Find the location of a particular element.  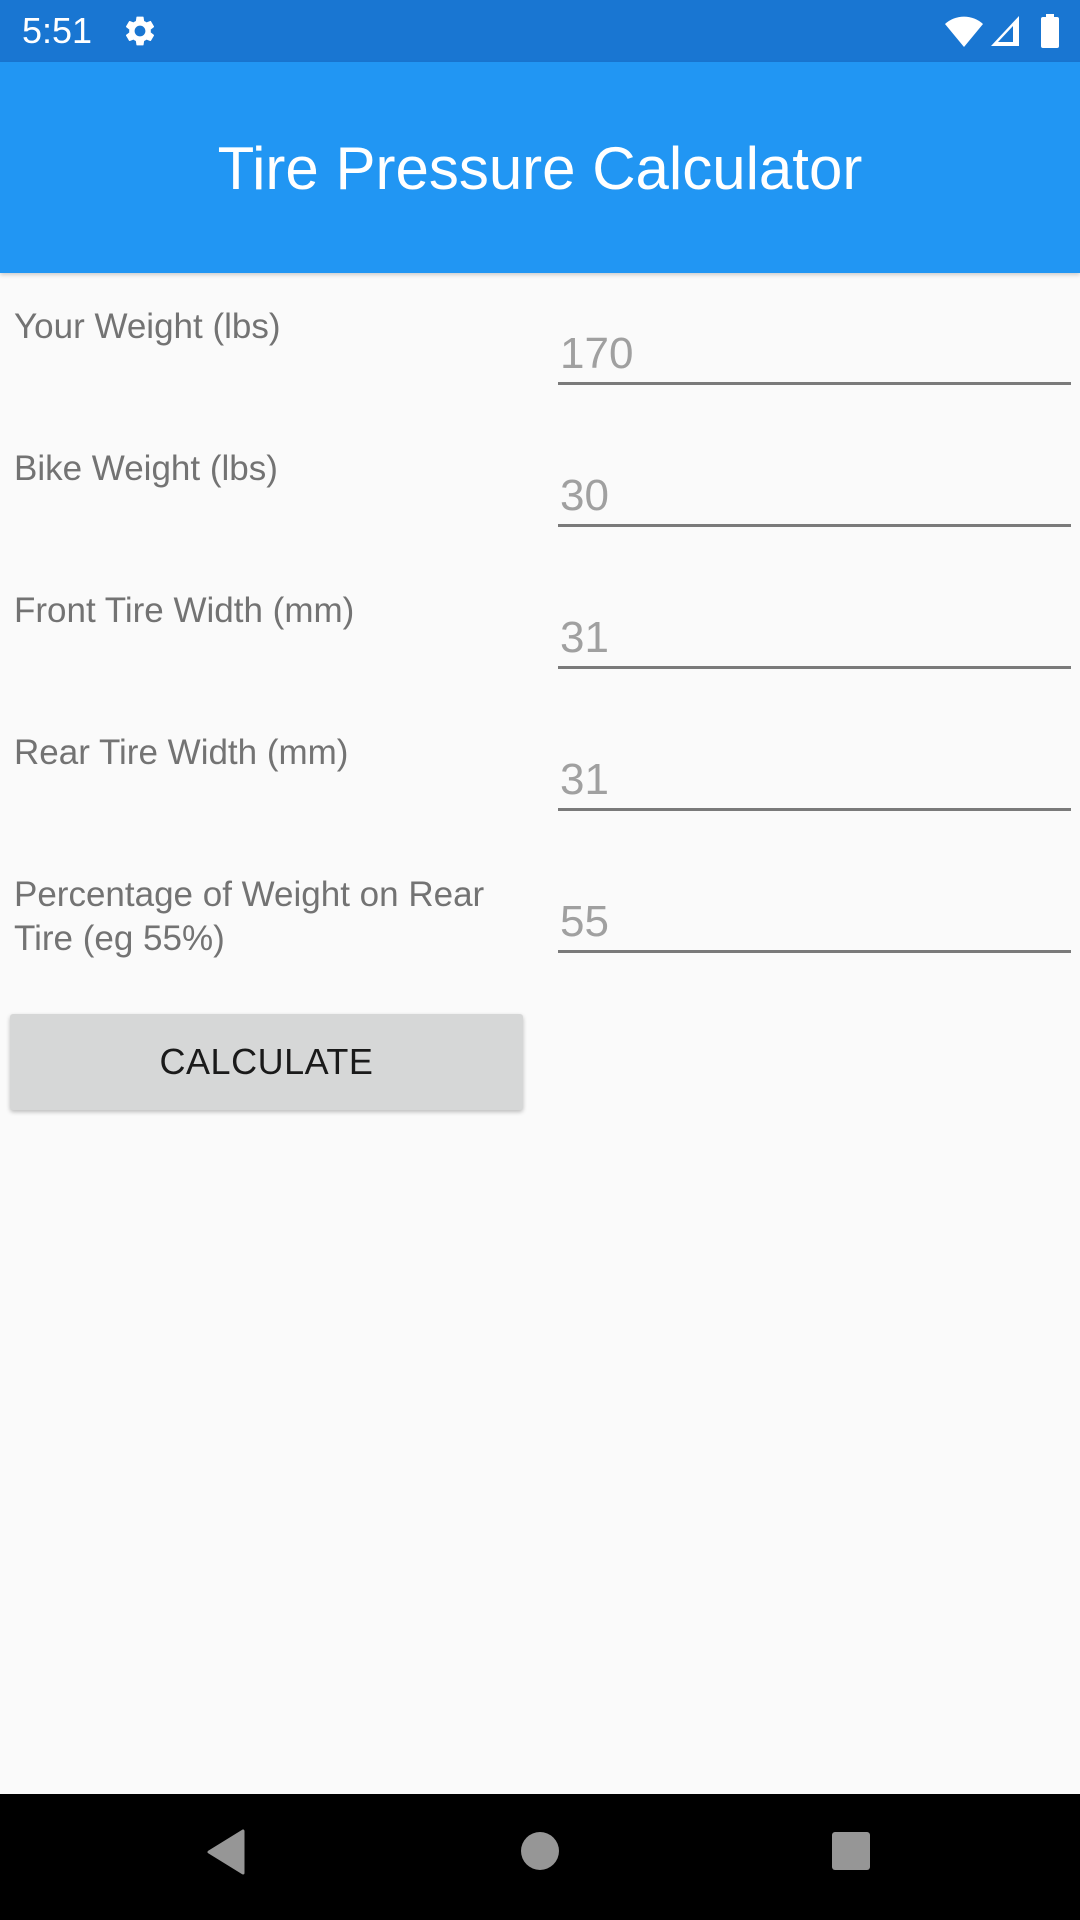

rear-tire-width-label: Rear Tire Width (mm) is located at coordinates (181, 752).